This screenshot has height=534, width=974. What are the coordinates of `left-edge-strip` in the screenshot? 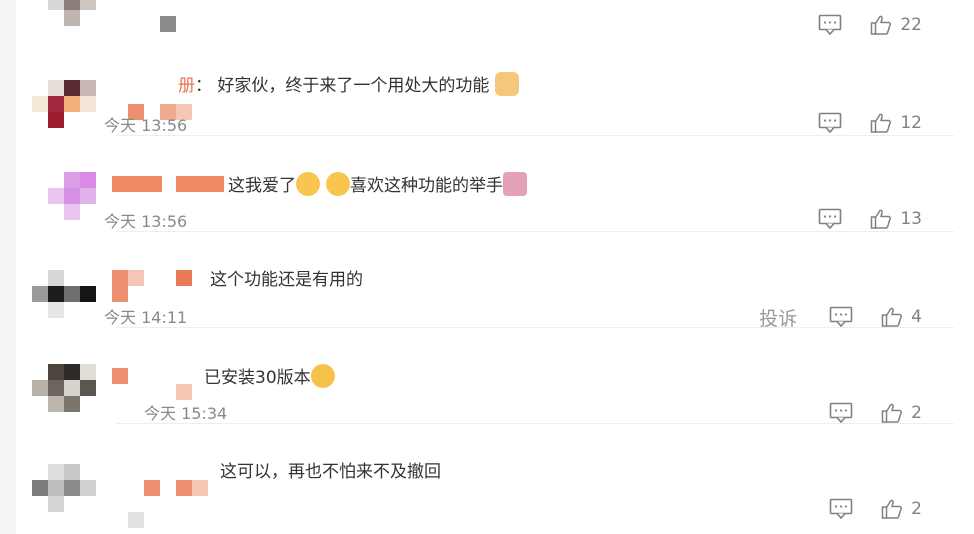 It's located at (8, 267).